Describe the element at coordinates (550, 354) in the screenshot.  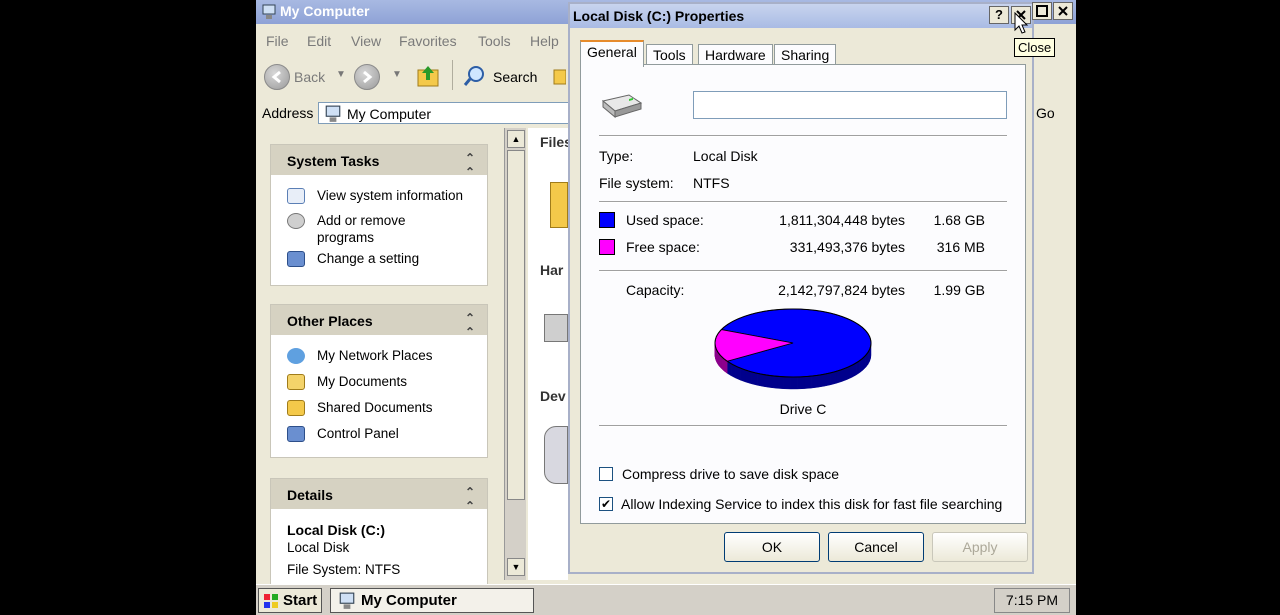
I see `file-list-area: Files Har Dev` at that location.